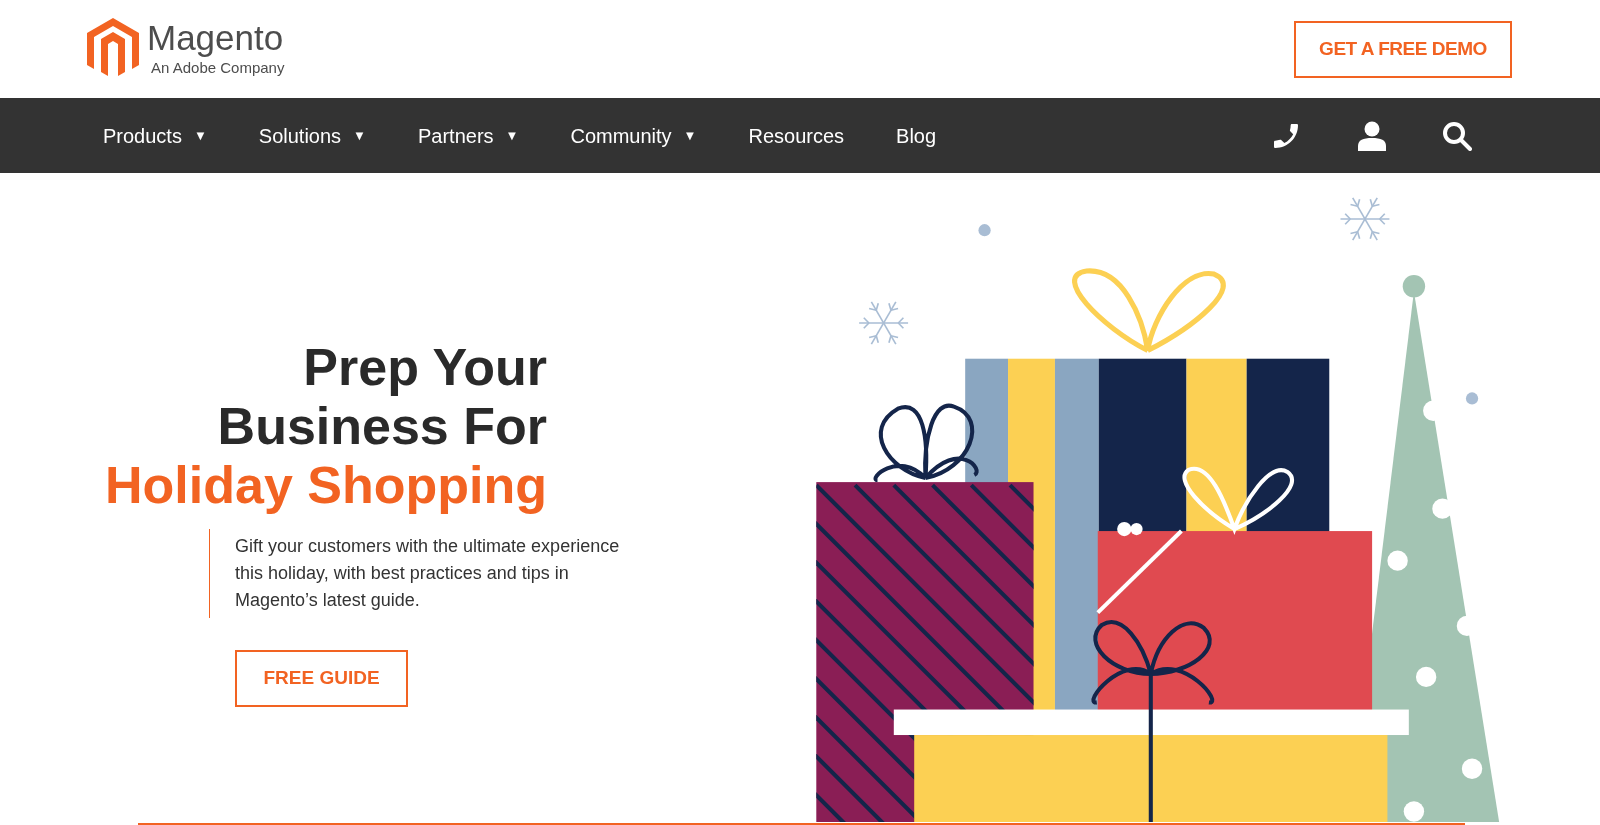 This screenshot has width=1600, height=825. I want to click on nav-link: Products ▼, so click(155, 135).